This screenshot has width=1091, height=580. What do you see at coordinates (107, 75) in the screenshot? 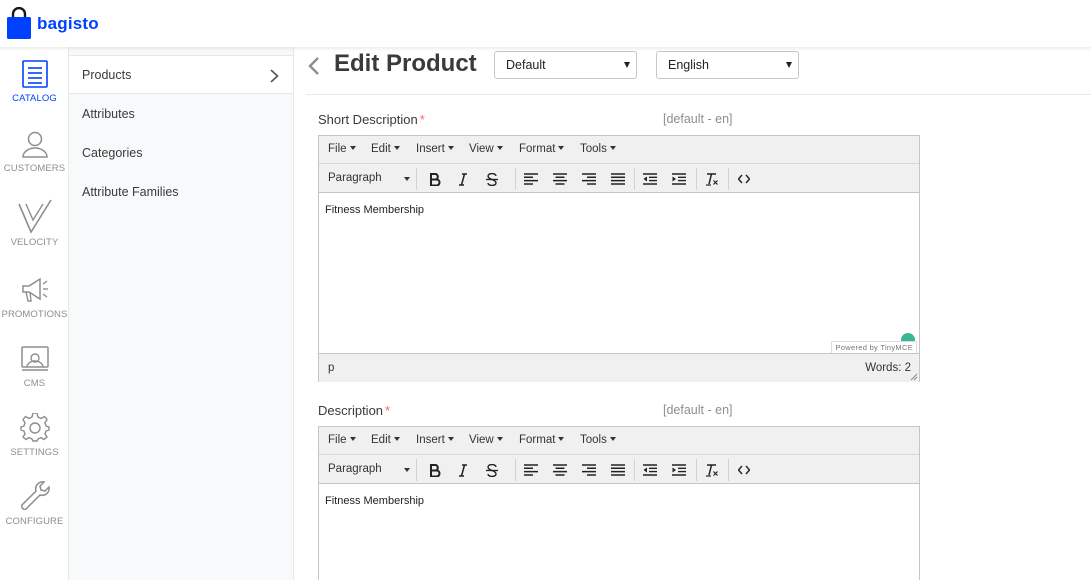
I see `subnav-label: Products` at bounding box center [107, 75].